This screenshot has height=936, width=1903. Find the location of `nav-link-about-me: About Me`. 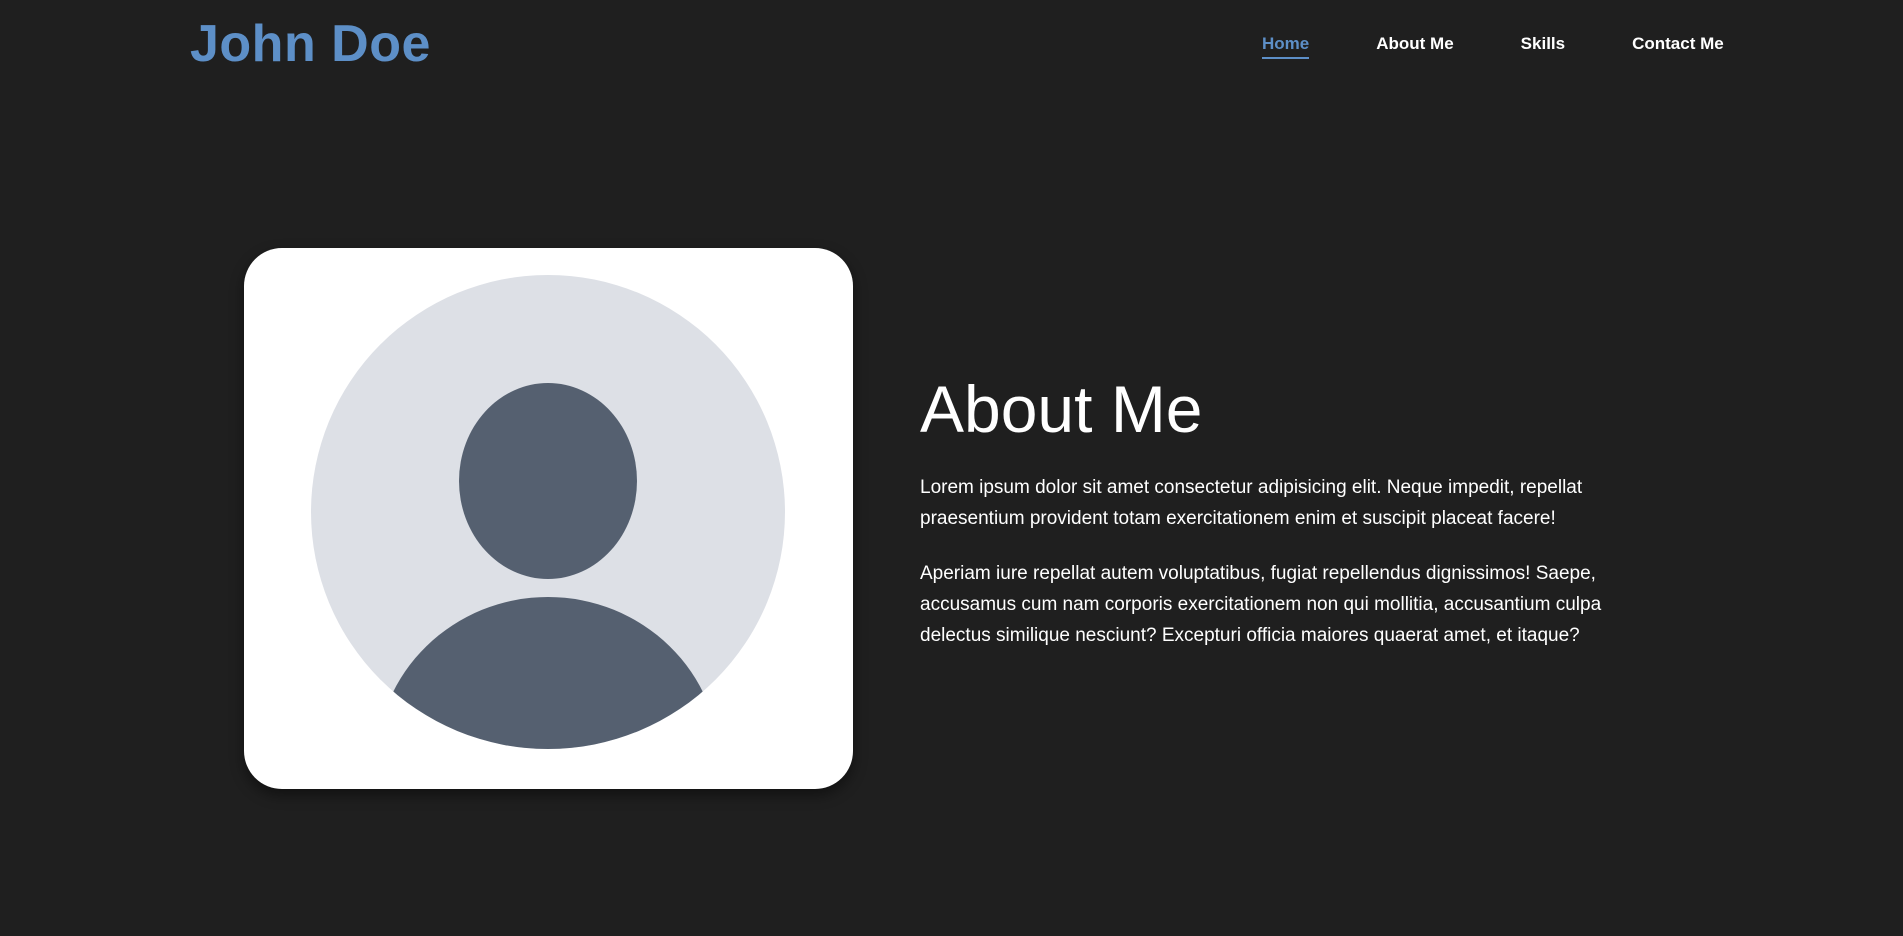

nav-link-about-me: About Me is located at coordinates (1414, 46).